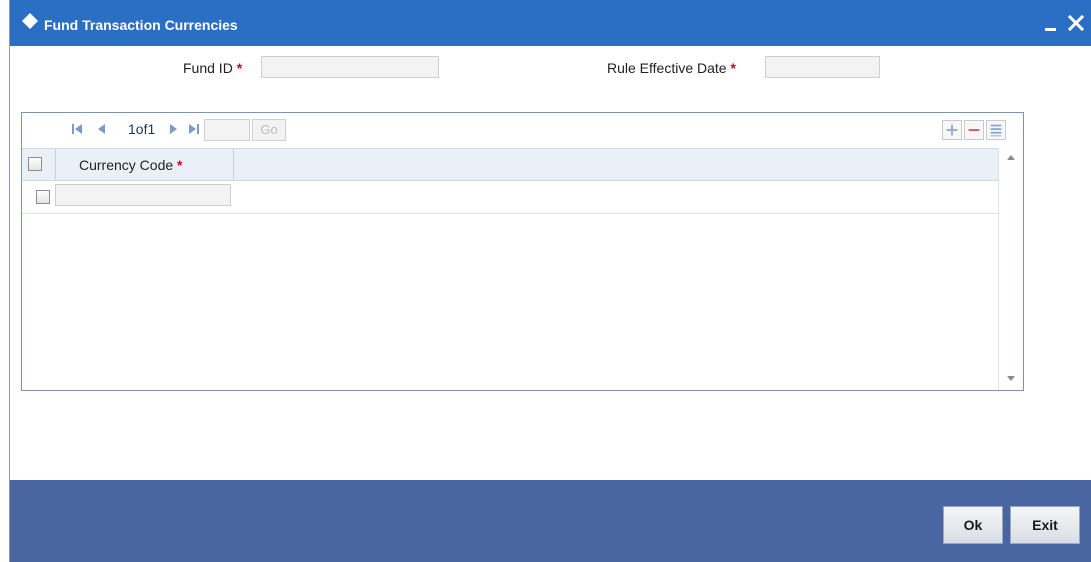 The height and width of the screenshot is (562, 1091). Describe the element at coordinates (208, 68) in the screenshot. I see `fund-id-label-text: Fund ID` at that location.